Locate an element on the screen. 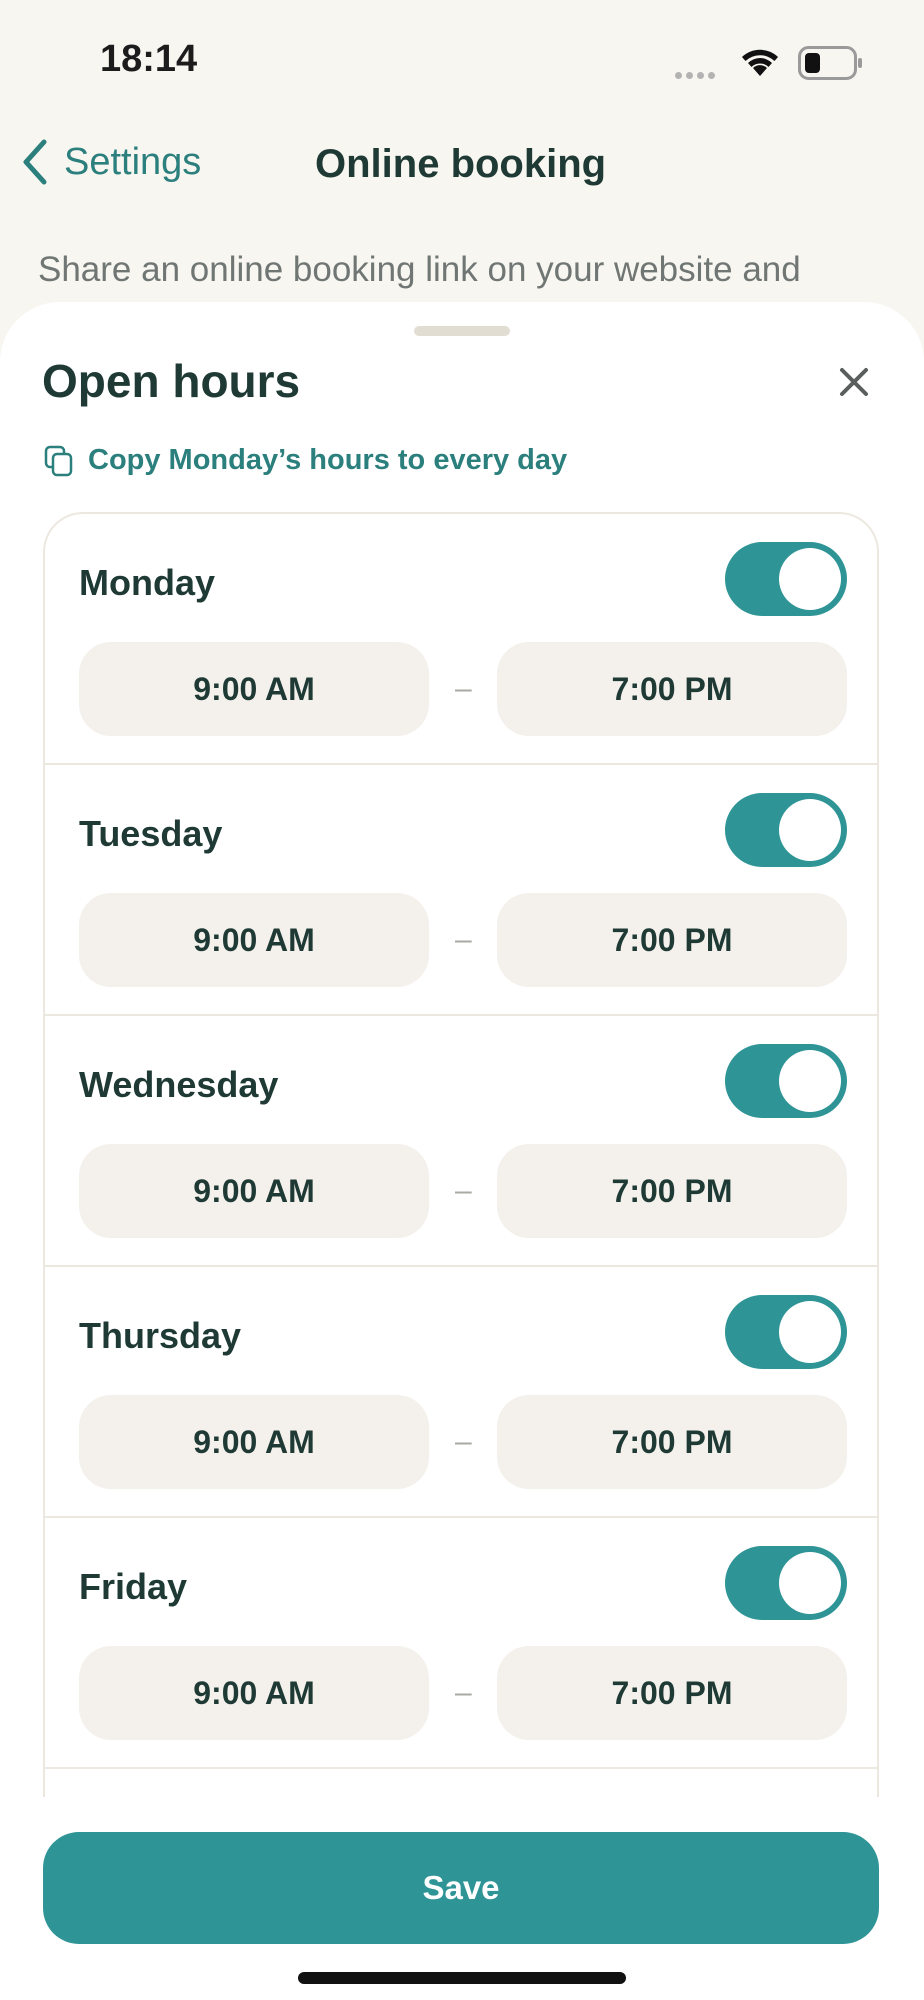  close-icon is located at coordinates (854, 382).